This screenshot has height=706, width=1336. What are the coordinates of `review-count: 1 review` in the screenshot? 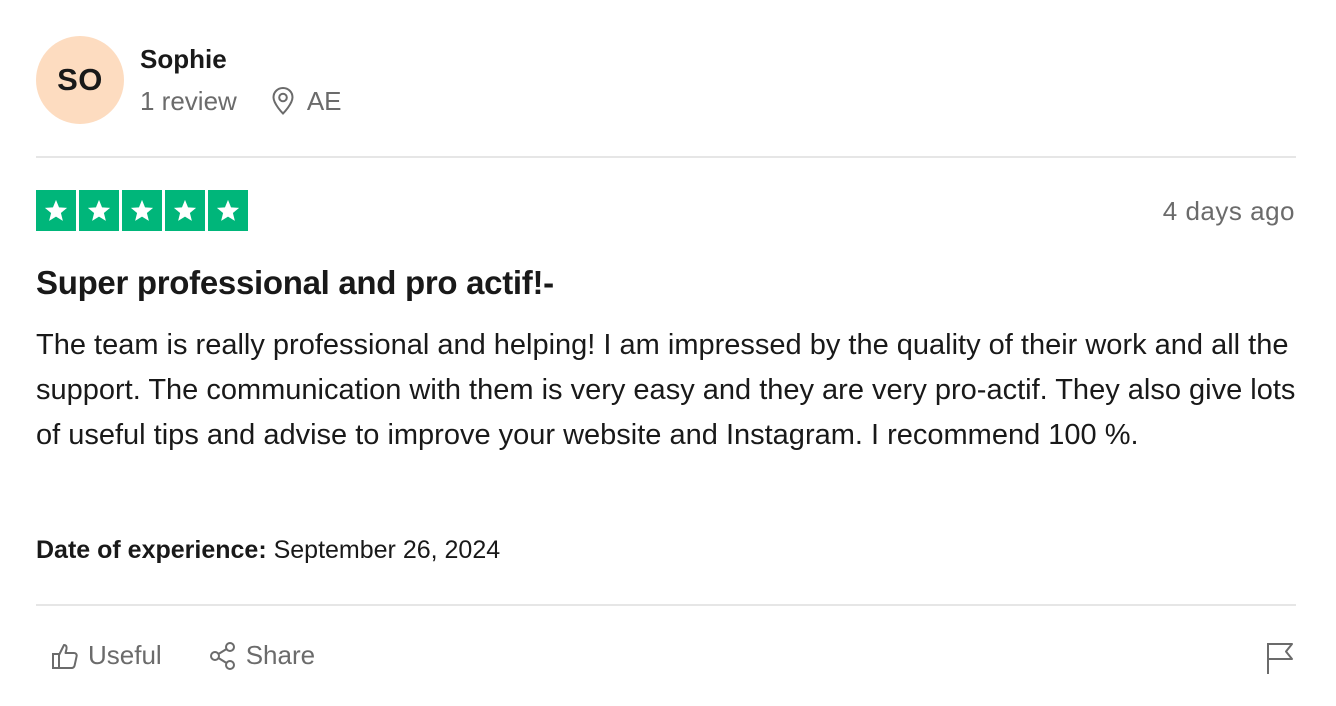 It's located at (188, 101).